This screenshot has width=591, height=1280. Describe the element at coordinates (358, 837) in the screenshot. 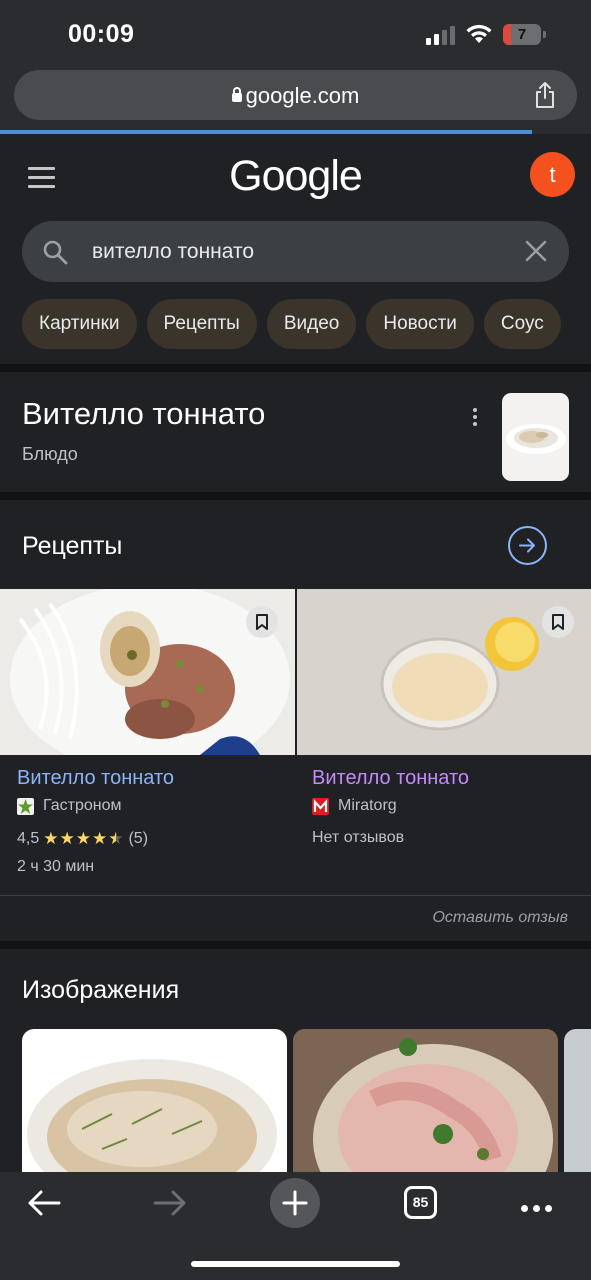

I see `no-reviews: Нет отзывов` at that location.